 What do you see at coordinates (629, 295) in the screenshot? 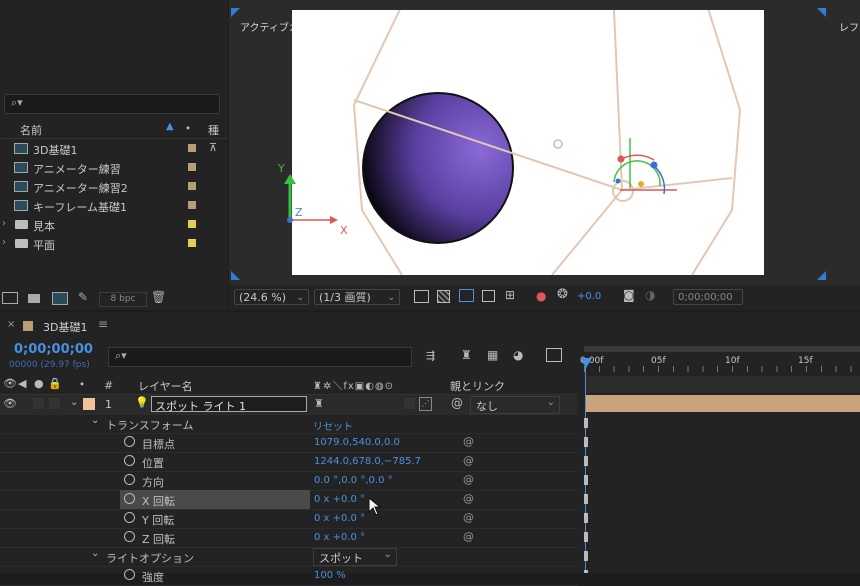
I see `snapshot-icon: ◙` at bounding box center [629, 295].